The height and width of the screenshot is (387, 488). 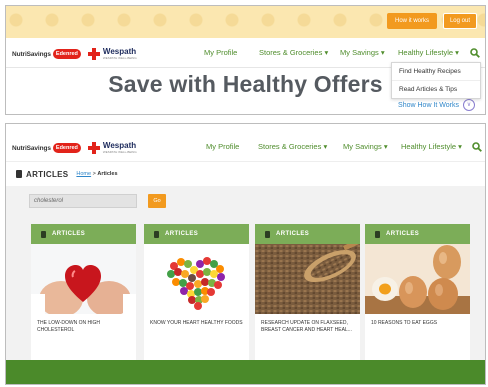 I want to click on card-title: THE LOW-DOWN ON HIGH CHOLESTEROL, so click(x=68, y=326).